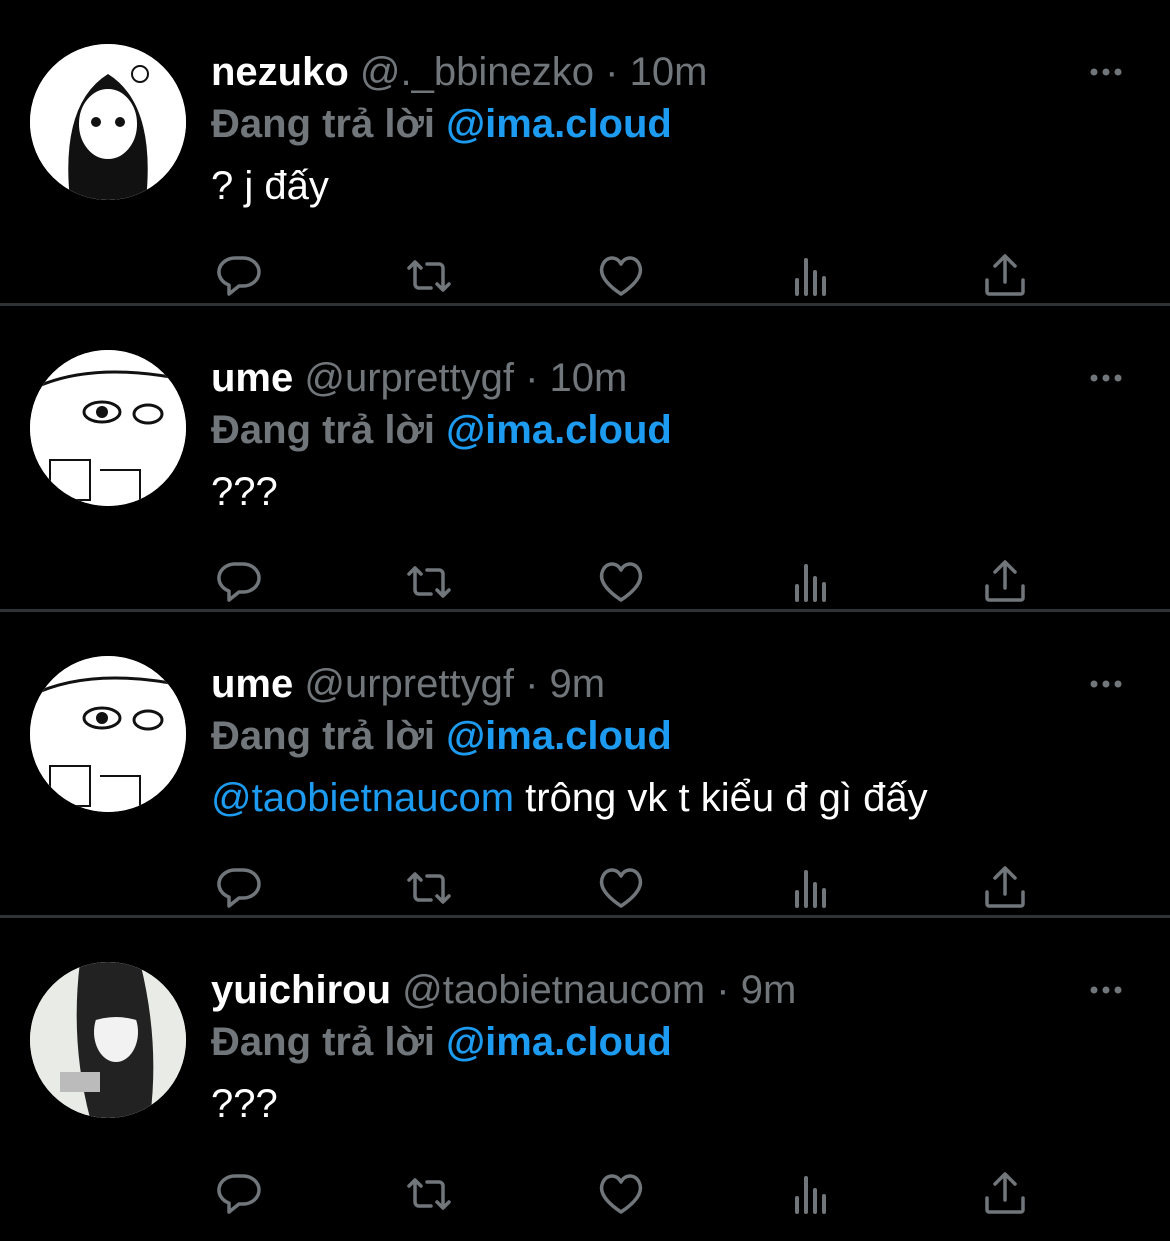  I want to click on tweet-header: nezuko @._bbinezko · 10m, so click(459, 72).